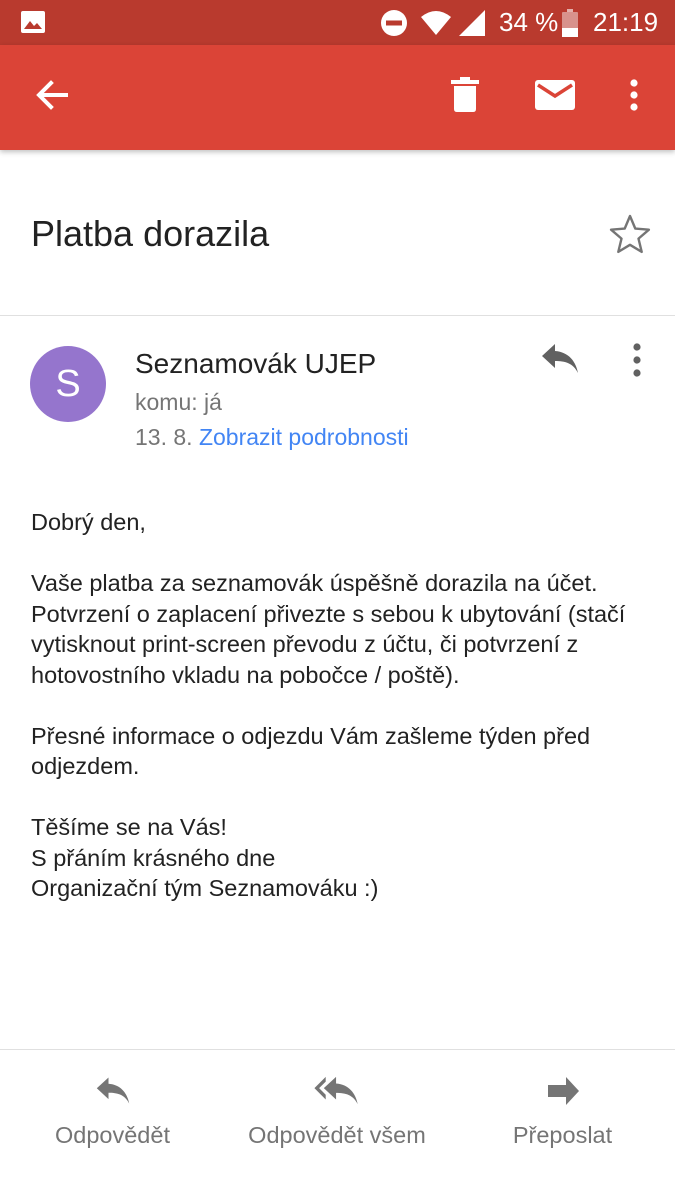 The height and width of the screenshot is (1200, 675). What do you see at coordinates (394, 25) in the screenshot?
I see `do-not-disturb-icon` at bounding box center [394, 25].